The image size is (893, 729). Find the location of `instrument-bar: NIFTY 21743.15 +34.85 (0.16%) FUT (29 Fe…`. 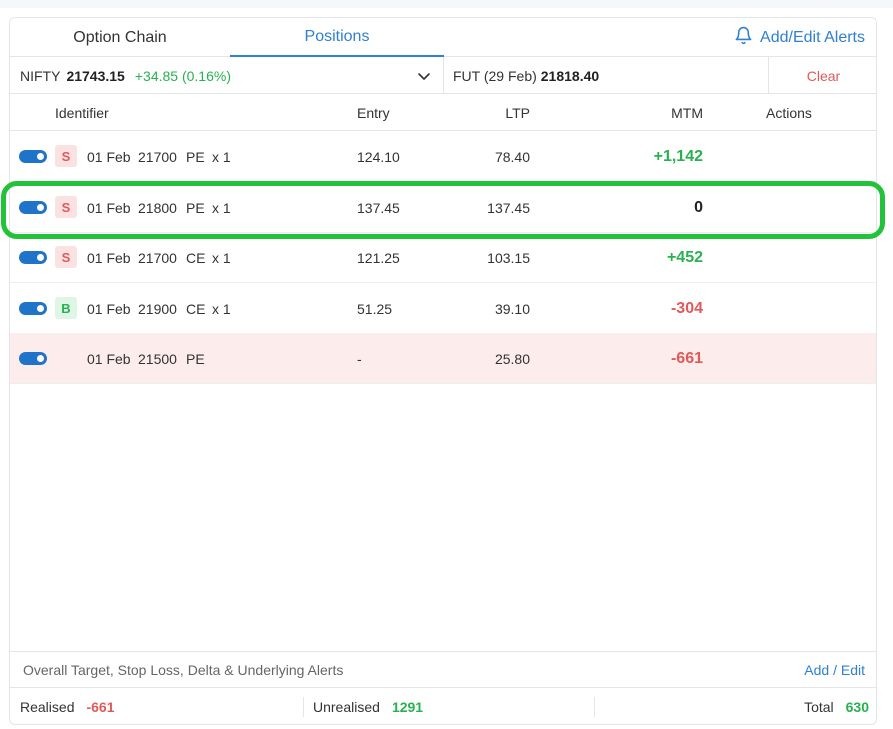

instrument-bar: NIFTY 21743.15 +34.85 (0.16%) FUT (29 Fe… is located at coordinates (443, 75).